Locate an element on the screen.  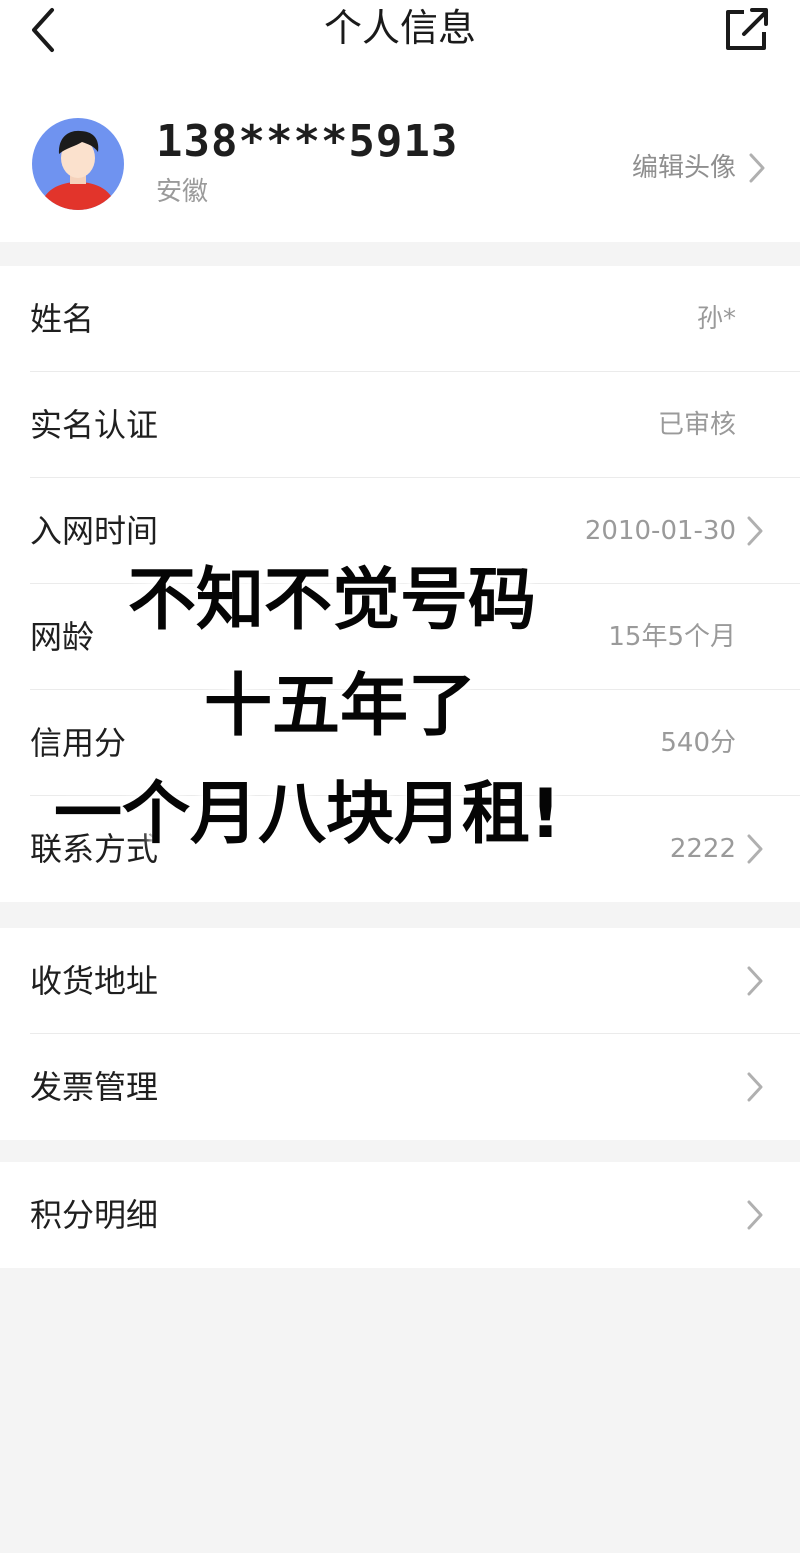
row-value: 2222 is located at coordinates (702, 849).